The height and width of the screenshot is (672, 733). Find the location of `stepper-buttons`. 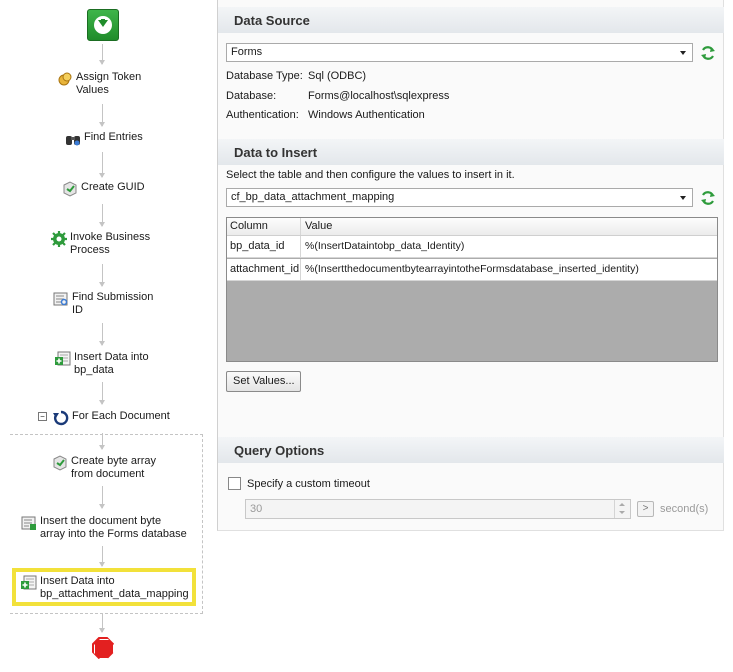

stepper-buttons is located at coordinates (622, 509).